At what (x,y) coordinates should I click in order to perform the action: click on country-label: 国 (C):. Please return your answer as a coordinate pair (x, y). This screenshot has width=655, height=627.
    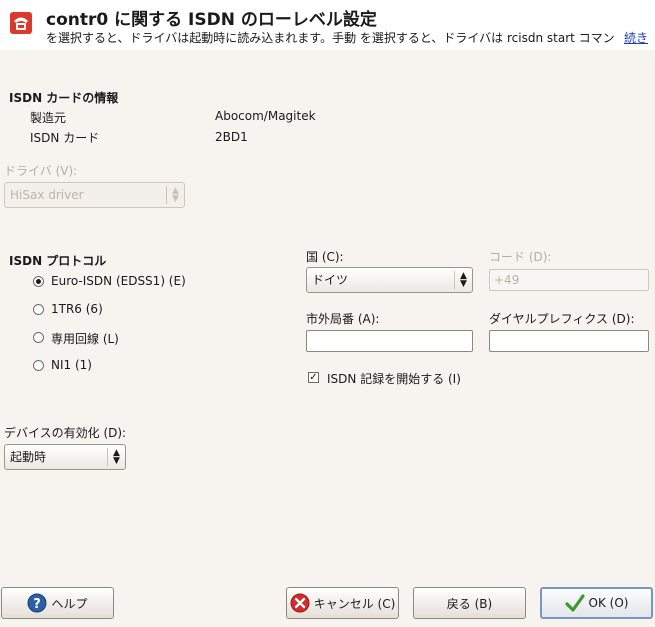
    Looking at the image, I should click on (325, 257).